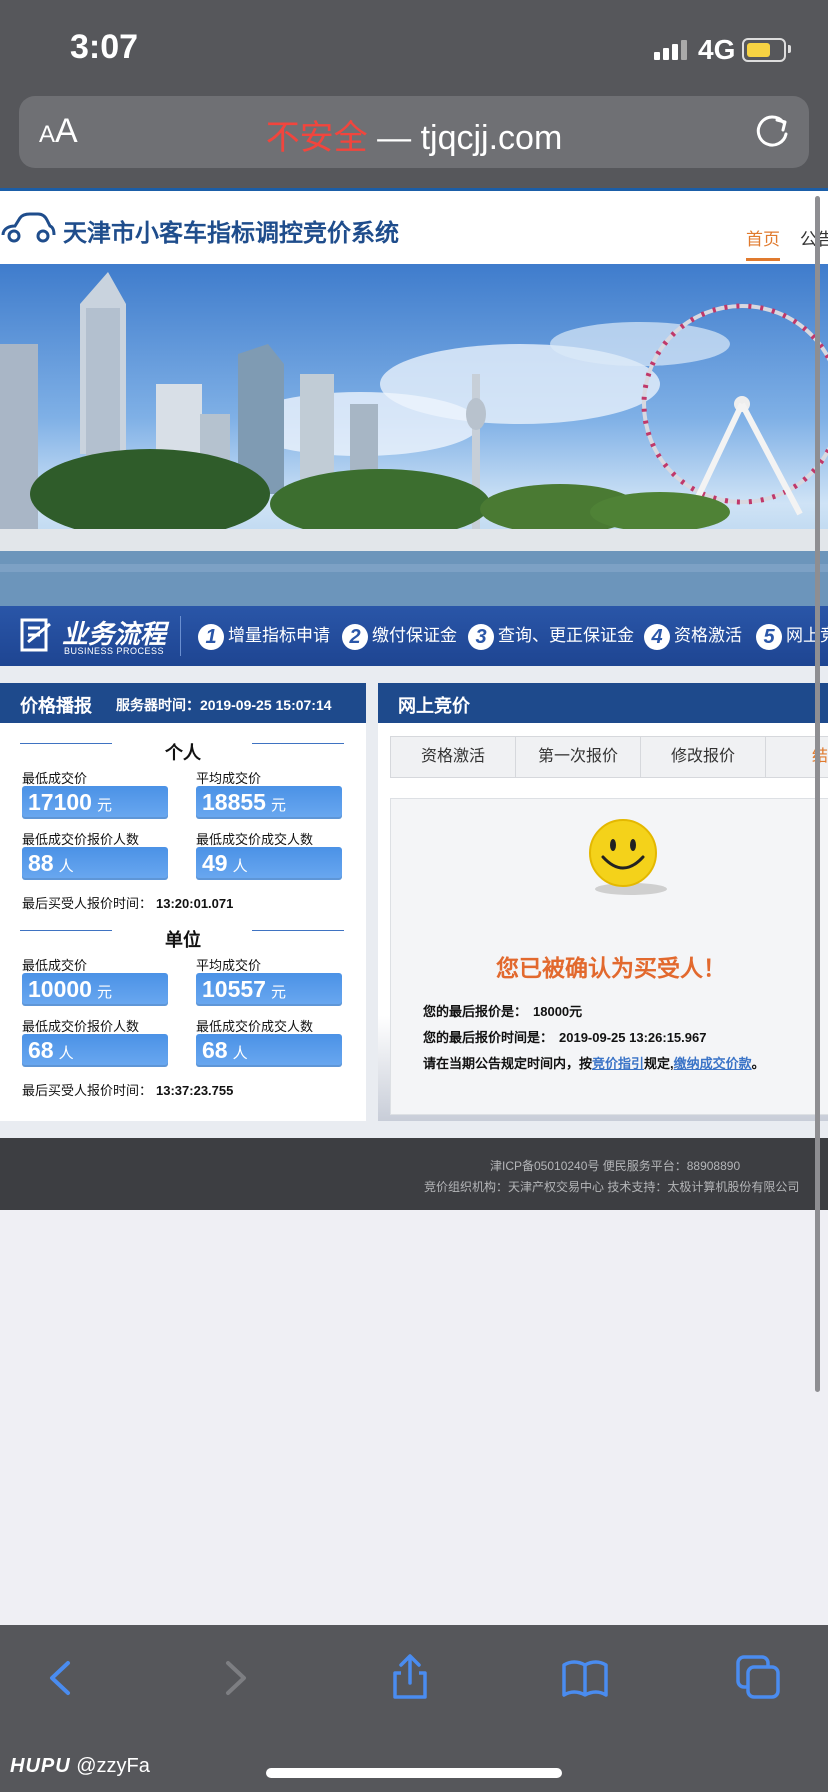  I want to click on hupu-watermark: HUPU @zzyFa, so click(80, 1766).